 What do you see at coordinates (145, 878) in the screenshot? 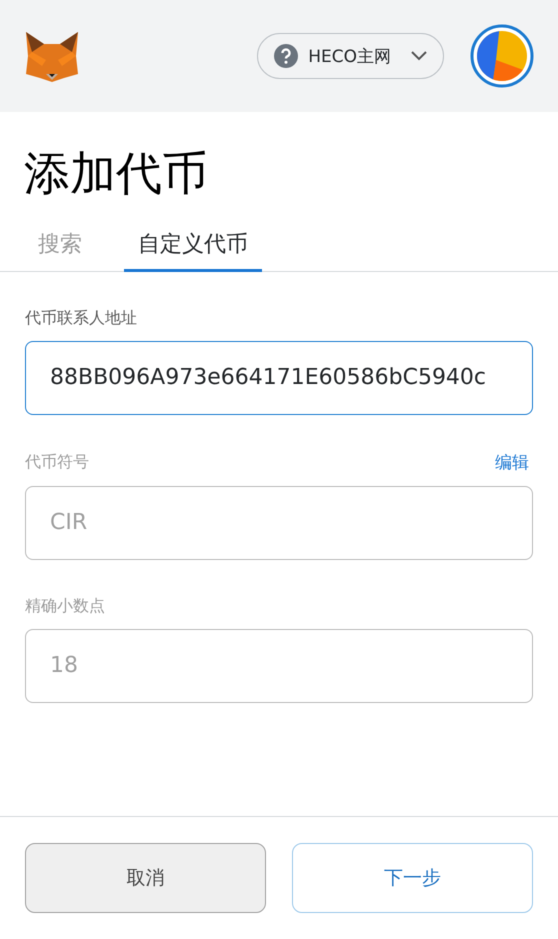
I see `cancel-button: 取消` at bounding box center [145, 878].